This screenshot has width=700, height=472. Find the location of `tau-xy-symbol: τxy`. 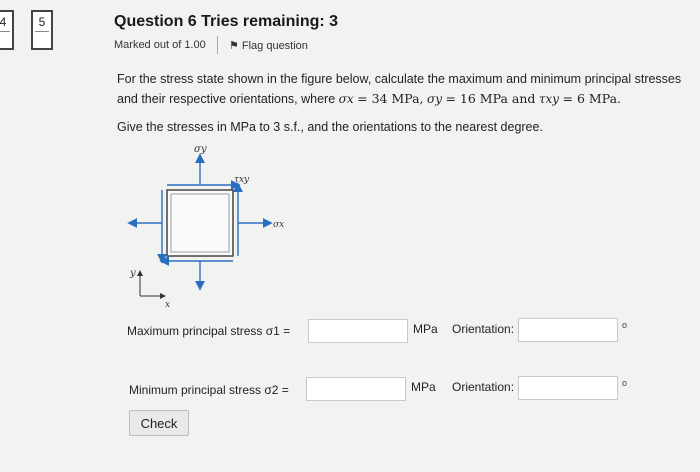

tau-xy-symbol: τxy is located at coordinates (549, 99).